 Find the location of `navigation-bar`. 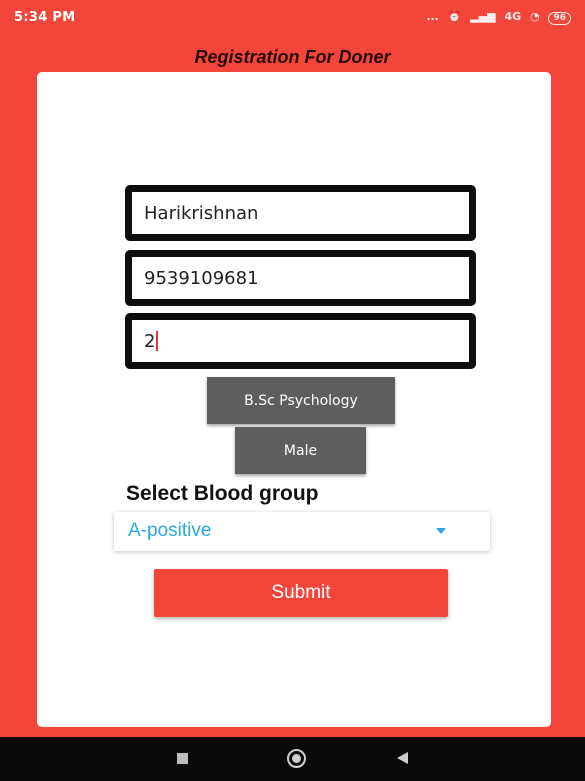

navigation-bar is located at coordinates (292, 759).